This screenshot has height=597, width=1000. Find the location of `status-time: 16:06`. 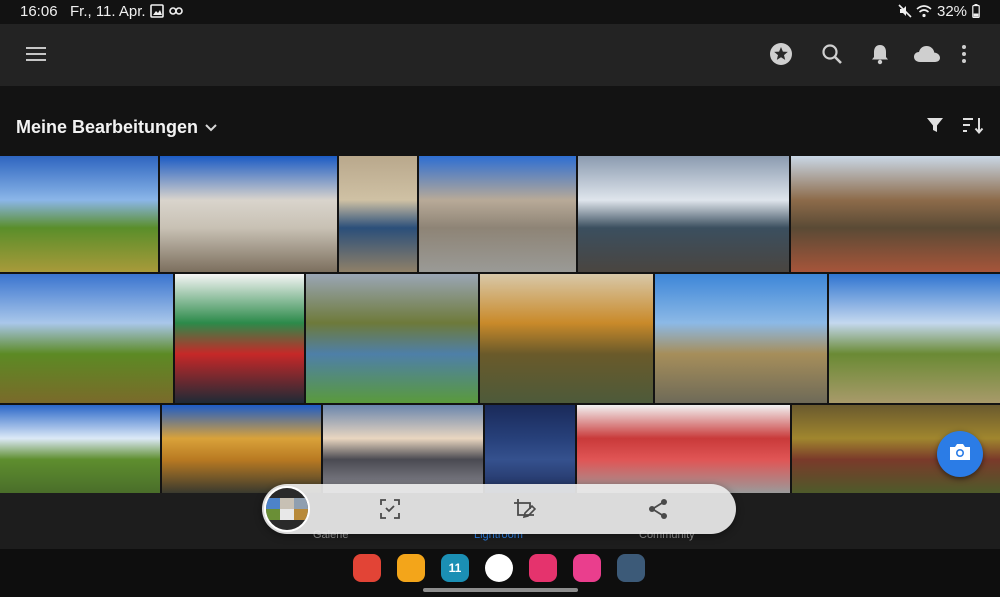

status-time: 16:06 is located at coordinates (39, 11).